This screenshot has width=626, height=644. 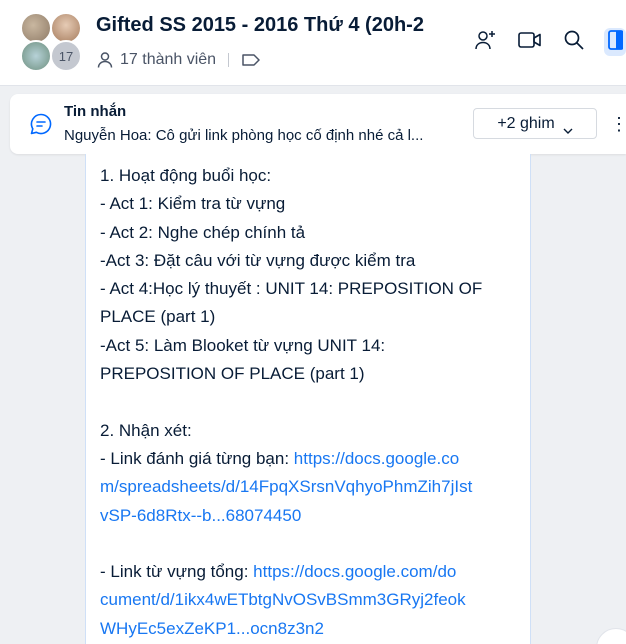 I want to click on video-call-icon, so click(x=530, y=42).